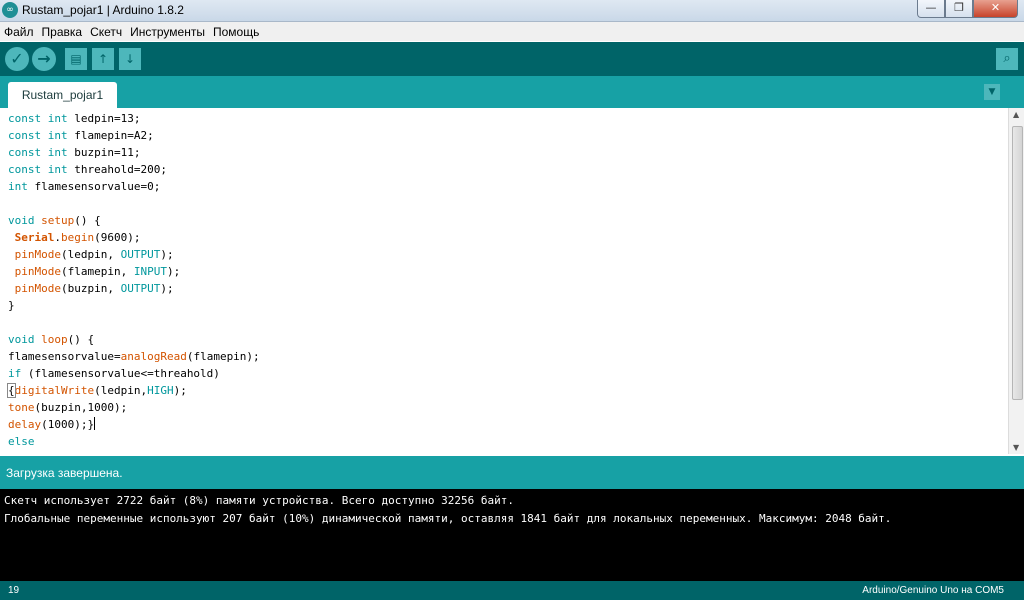 The height and width of the screenshot is (600, 1024). I want to click on open-sketch-button: ↑, so click(103, 59).